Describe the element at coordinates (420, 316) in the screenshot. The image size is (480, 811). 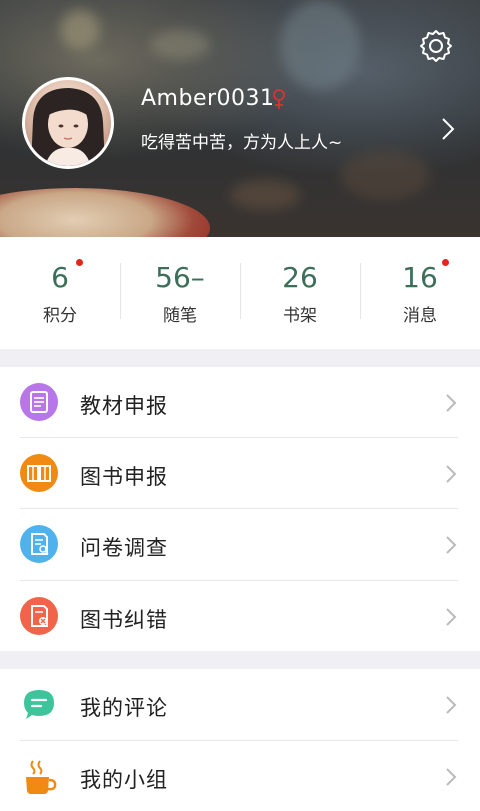
I see `stat-label: 消息` at that location.